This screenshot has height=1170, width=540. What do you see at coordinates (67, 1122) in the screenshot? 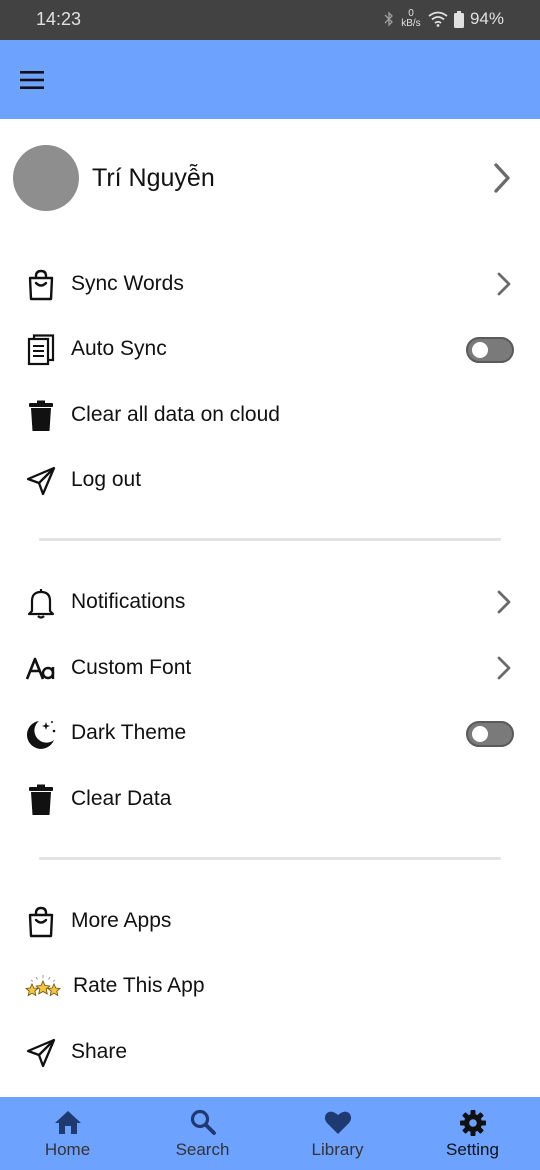
I see `home-icon` at bounding box center [67, 1122].